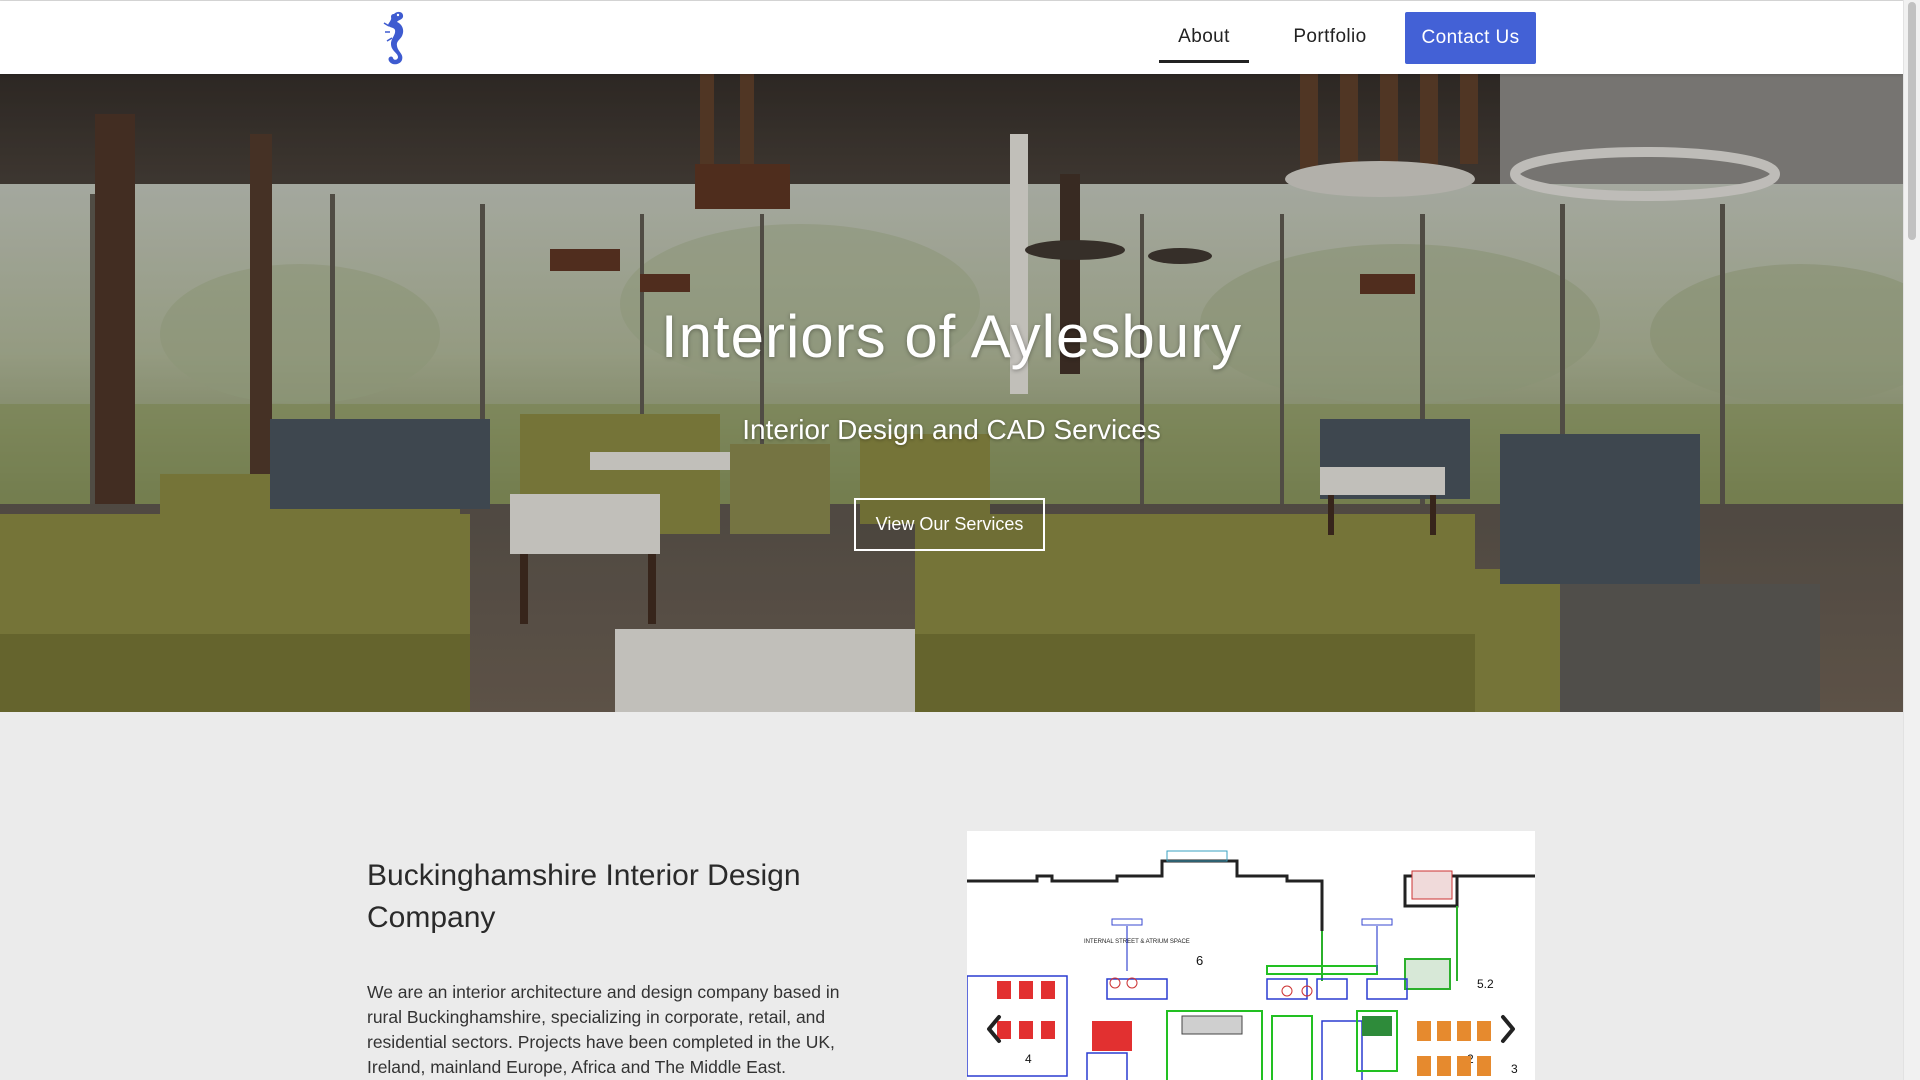 This screenshot has width=1920, height=1080. I want to click on svg-text: 3, so click(1514, 1069).